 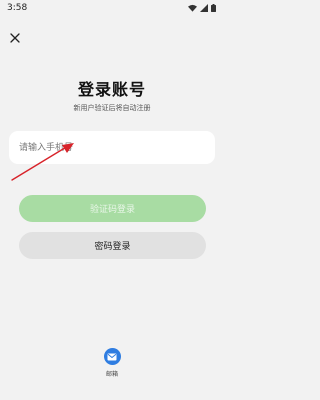 What do you see at coordinates (111, 374) in the screenshot?
I see `email-login-label: 邮箱` at bounding box center [111, 374].